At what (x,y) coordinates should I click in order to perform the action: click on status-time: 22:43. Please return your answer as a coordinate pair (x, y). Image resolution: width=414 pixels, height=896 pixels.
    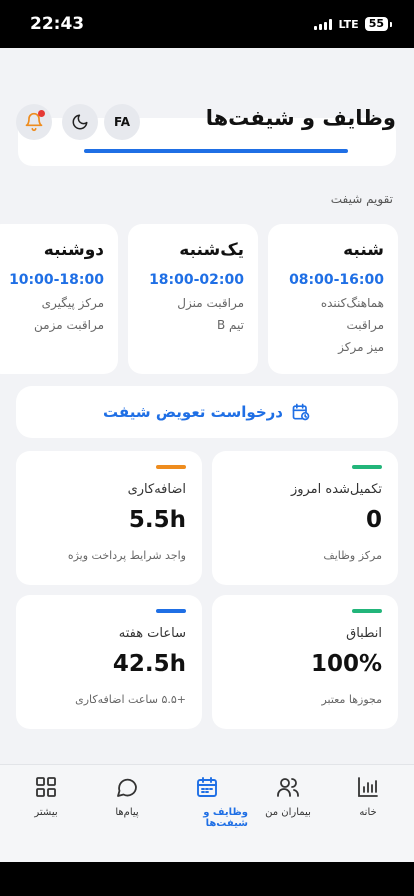
    Looking at the image, I should click on (57, 24).